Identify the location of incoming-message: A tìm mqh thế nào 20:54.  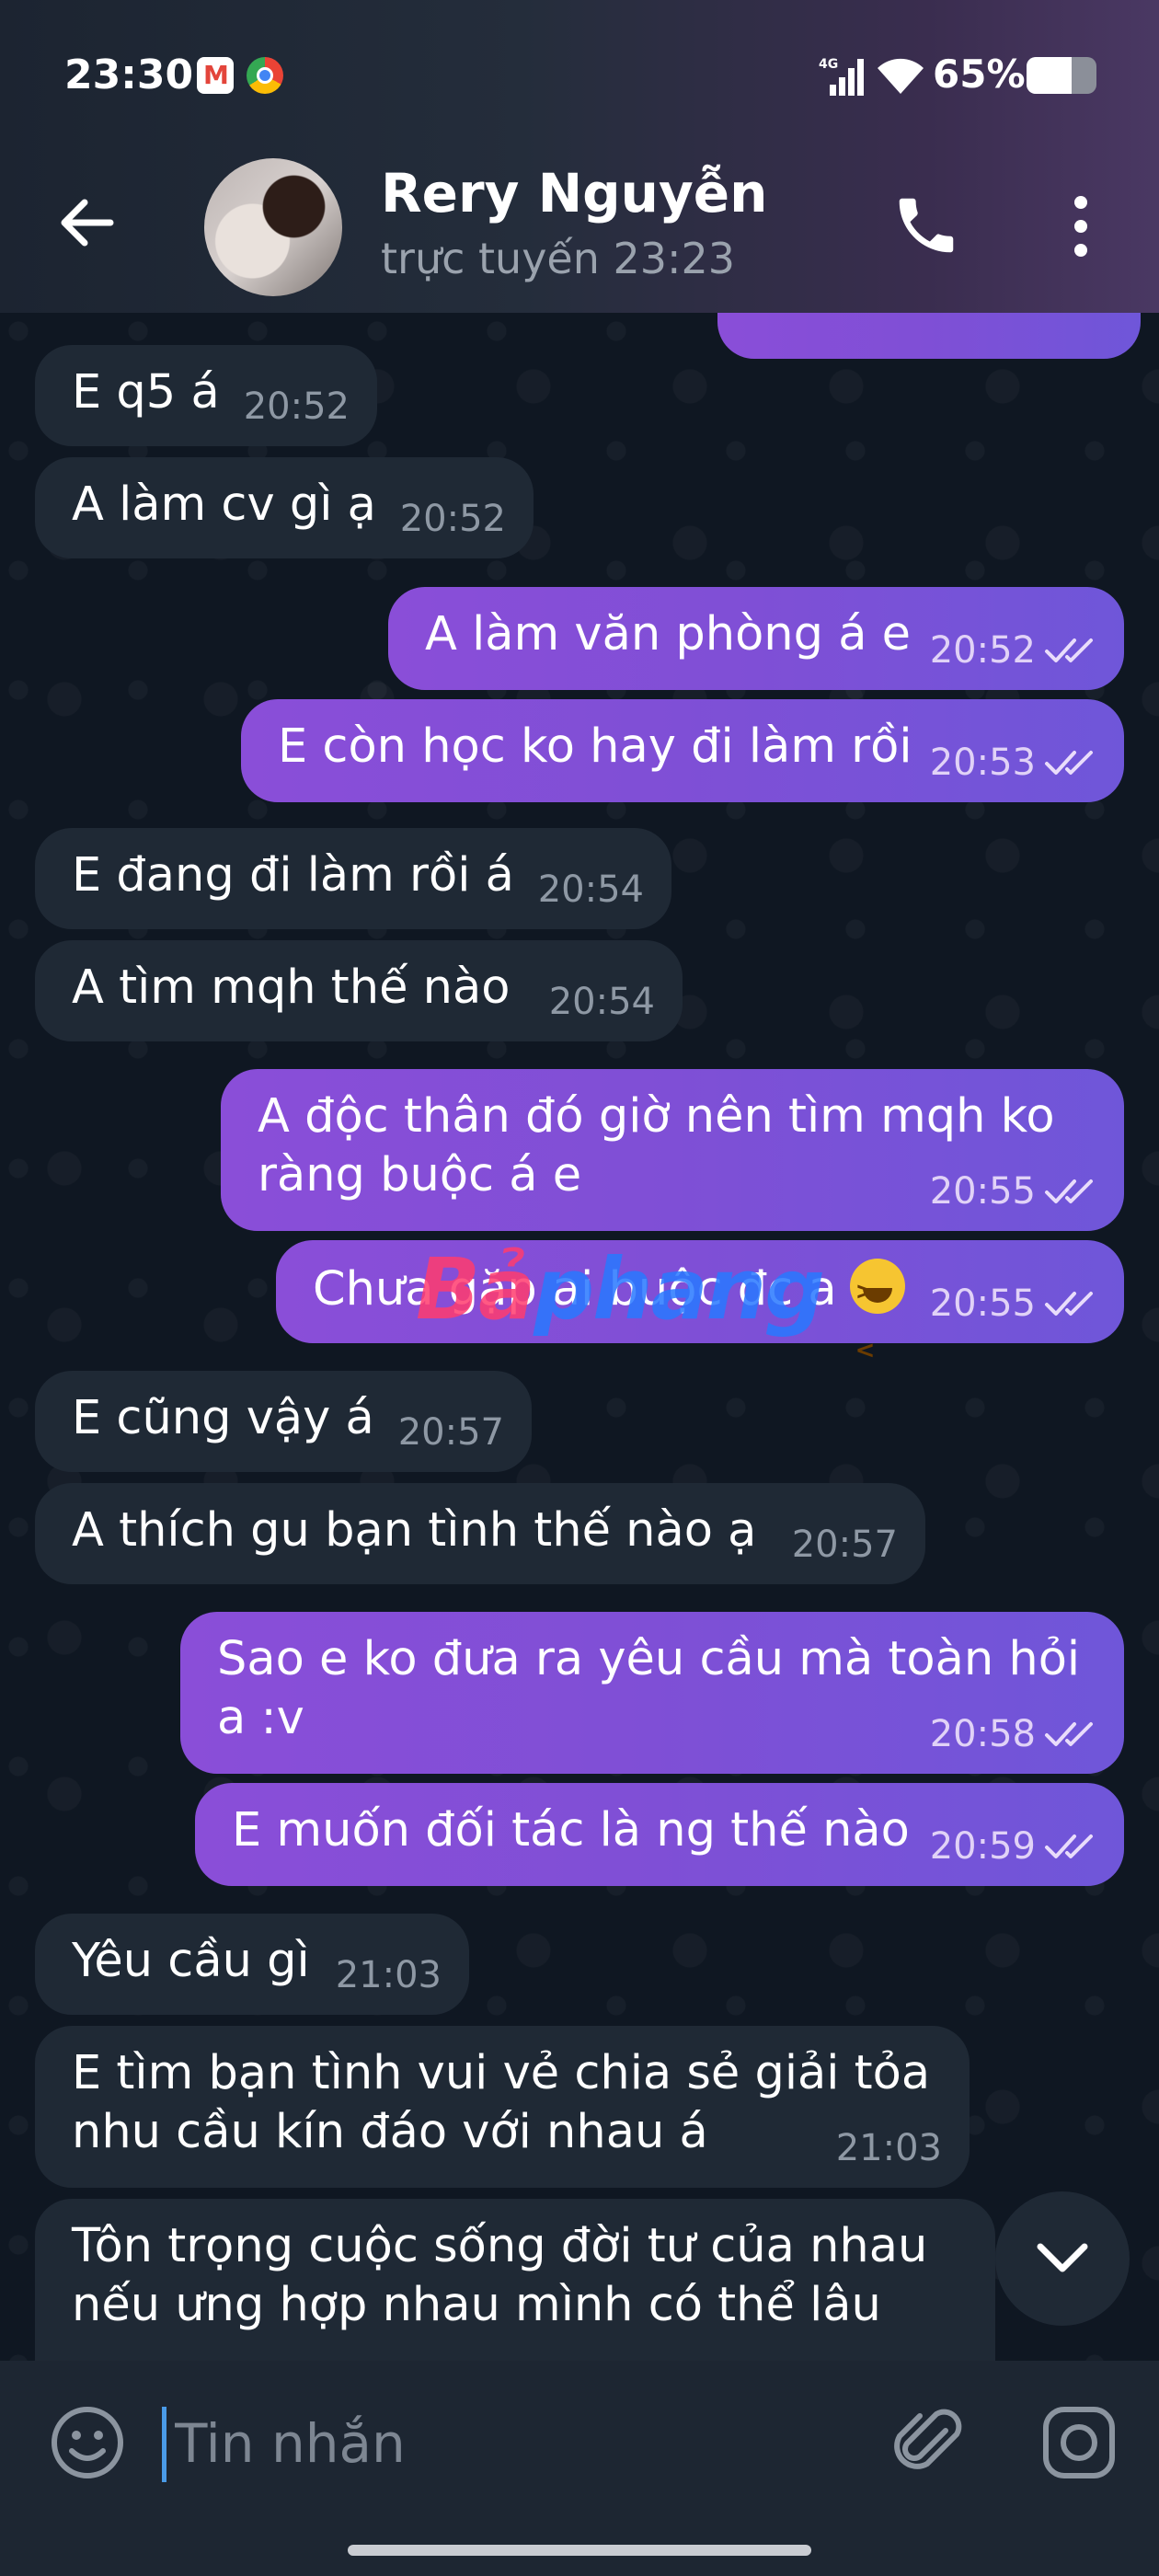
(359, 991).